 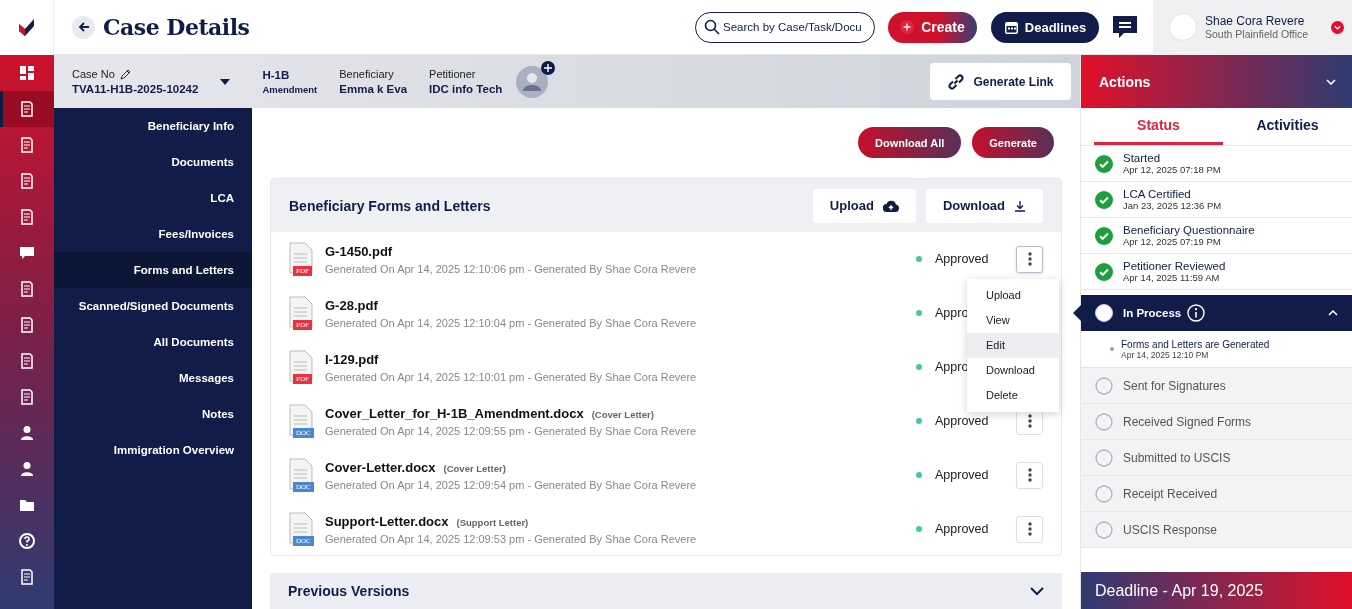 I want to click on file-meta: Generated On Apr 14, 2025 12:09:54 pm - Generated By Shae Cora Revere, so click(x=511, y=484).